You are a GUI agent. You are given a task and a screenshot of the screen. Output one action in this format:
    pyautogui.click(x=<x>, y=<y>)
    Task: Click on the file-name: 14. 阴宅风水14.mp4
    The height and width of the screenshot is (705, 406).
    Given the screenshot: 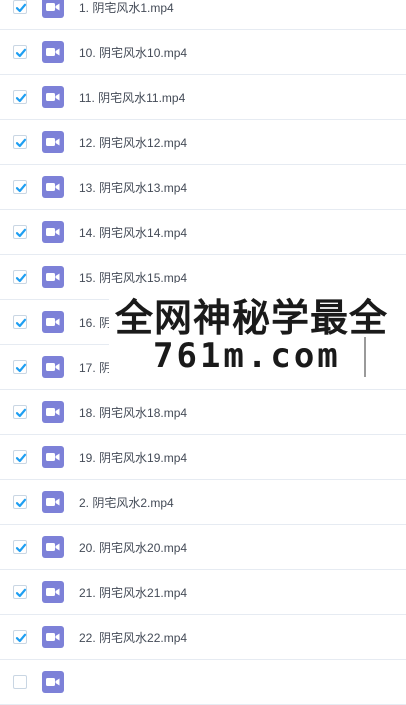 What is the action you would take?
    pyautogui.click(x=133, y=232)
    